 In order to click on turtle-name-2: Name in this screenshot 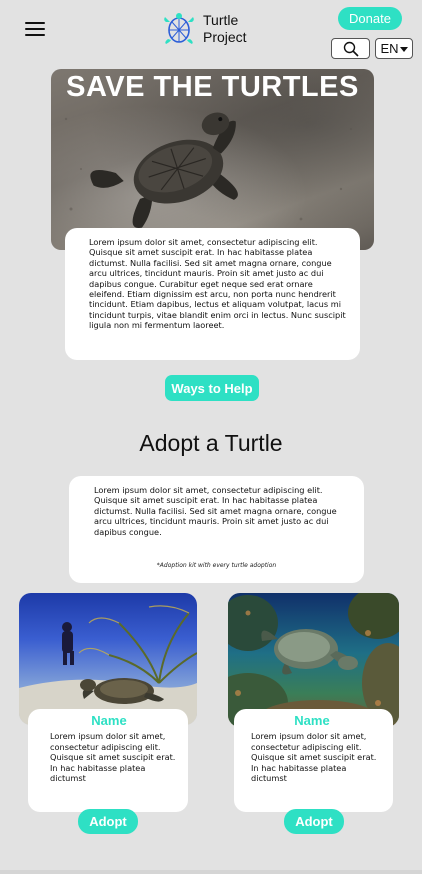, I will do `click(312, 720)`.